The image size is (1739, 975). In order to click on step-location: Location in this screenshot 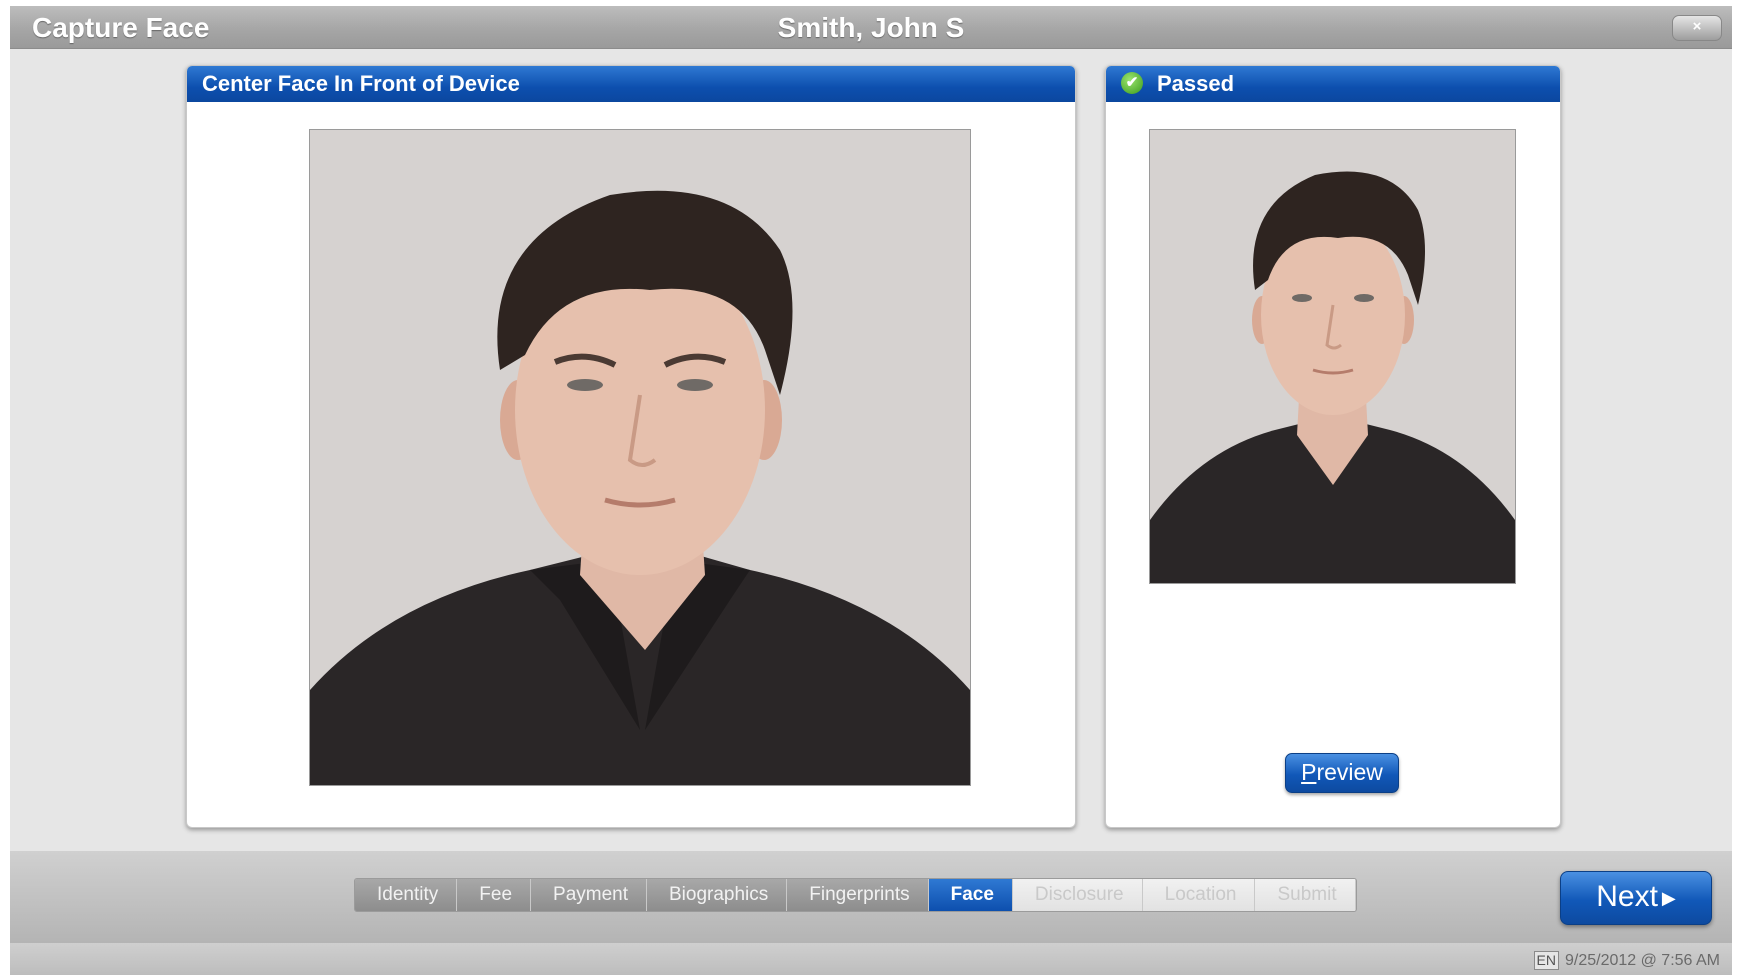, I will do `click(1199, 895)`.